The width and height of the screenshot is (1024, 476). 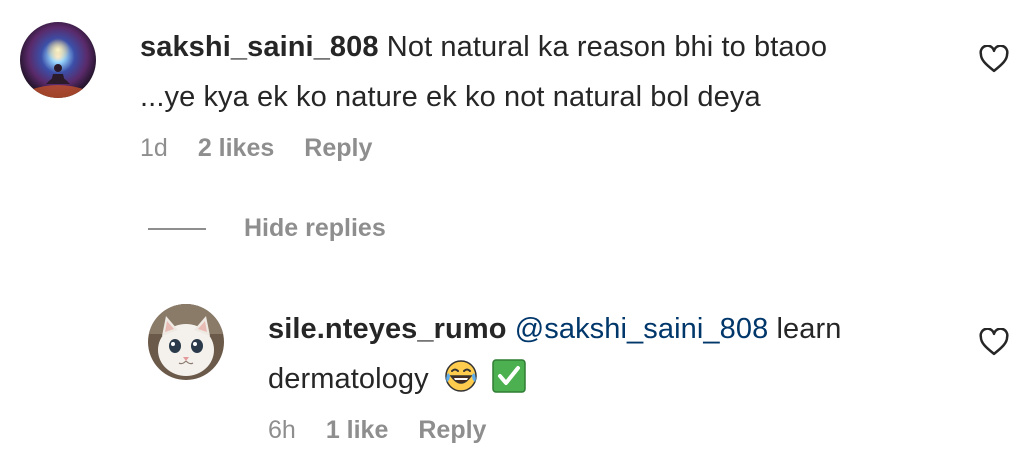 I want to click on divider-line, so click(x=177, y=228).